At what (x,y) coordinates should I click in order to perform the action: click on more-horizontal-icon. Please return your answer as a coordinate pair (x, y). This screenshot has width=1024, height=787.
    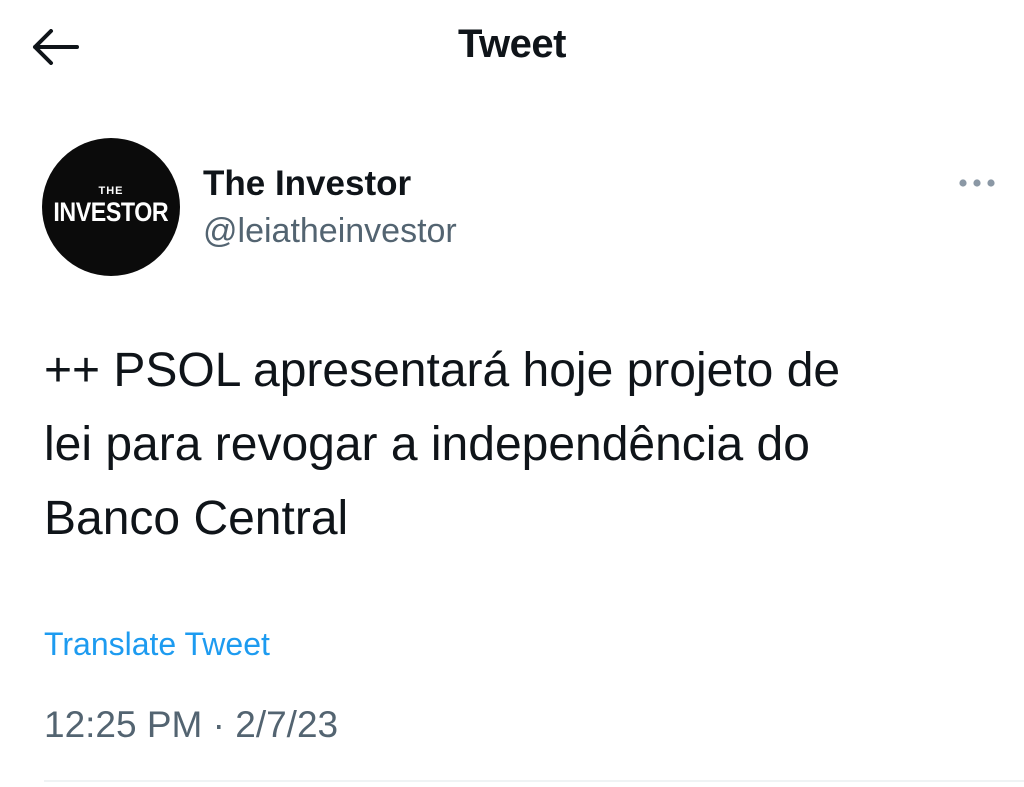
    Looking at the image, I should click on (977, 183).